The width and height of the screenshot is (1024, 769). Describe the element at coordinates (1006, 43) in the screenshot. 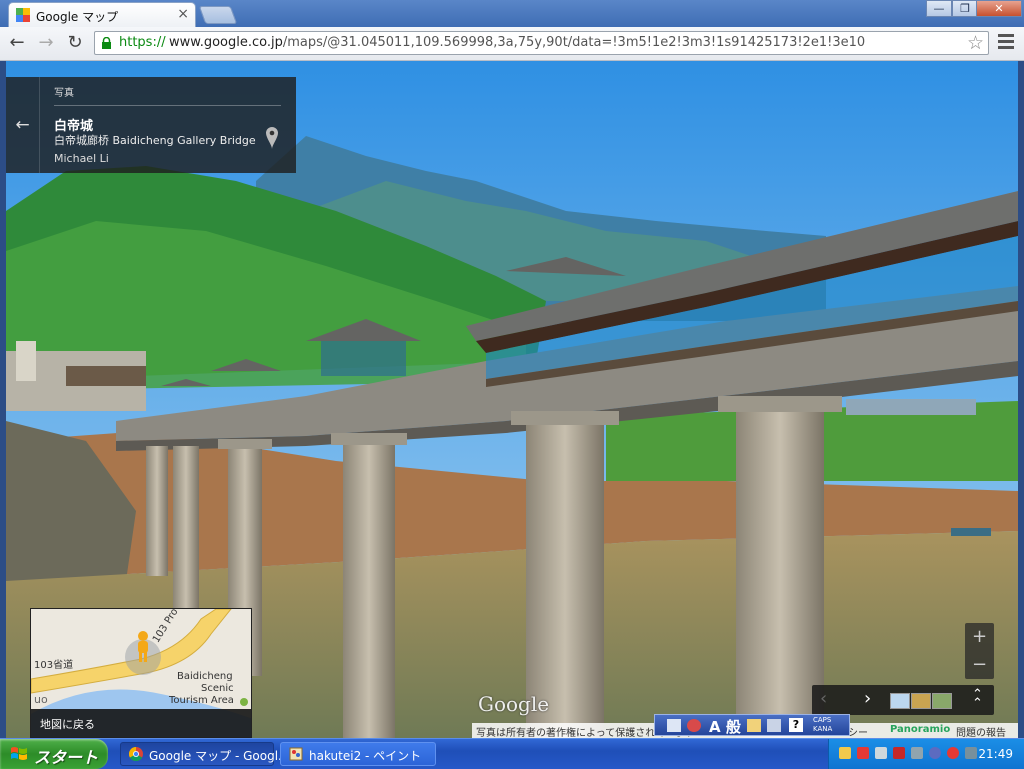

I see `chrome-menu-icon` at that location.